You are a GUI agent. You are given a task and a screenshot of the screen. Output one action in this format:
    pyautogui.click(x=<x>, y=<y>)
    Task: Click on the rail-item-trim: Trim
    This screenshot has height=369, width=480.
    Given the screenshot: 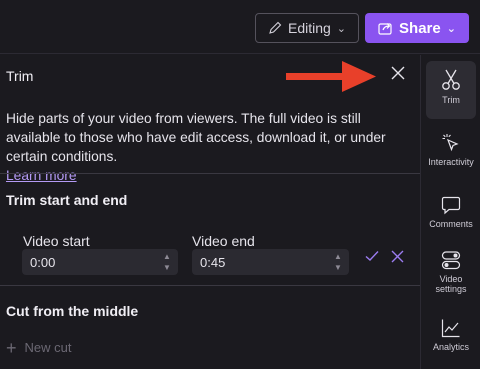 What is the action you would take?
    pyautogui.click(x=451, y=90)
    